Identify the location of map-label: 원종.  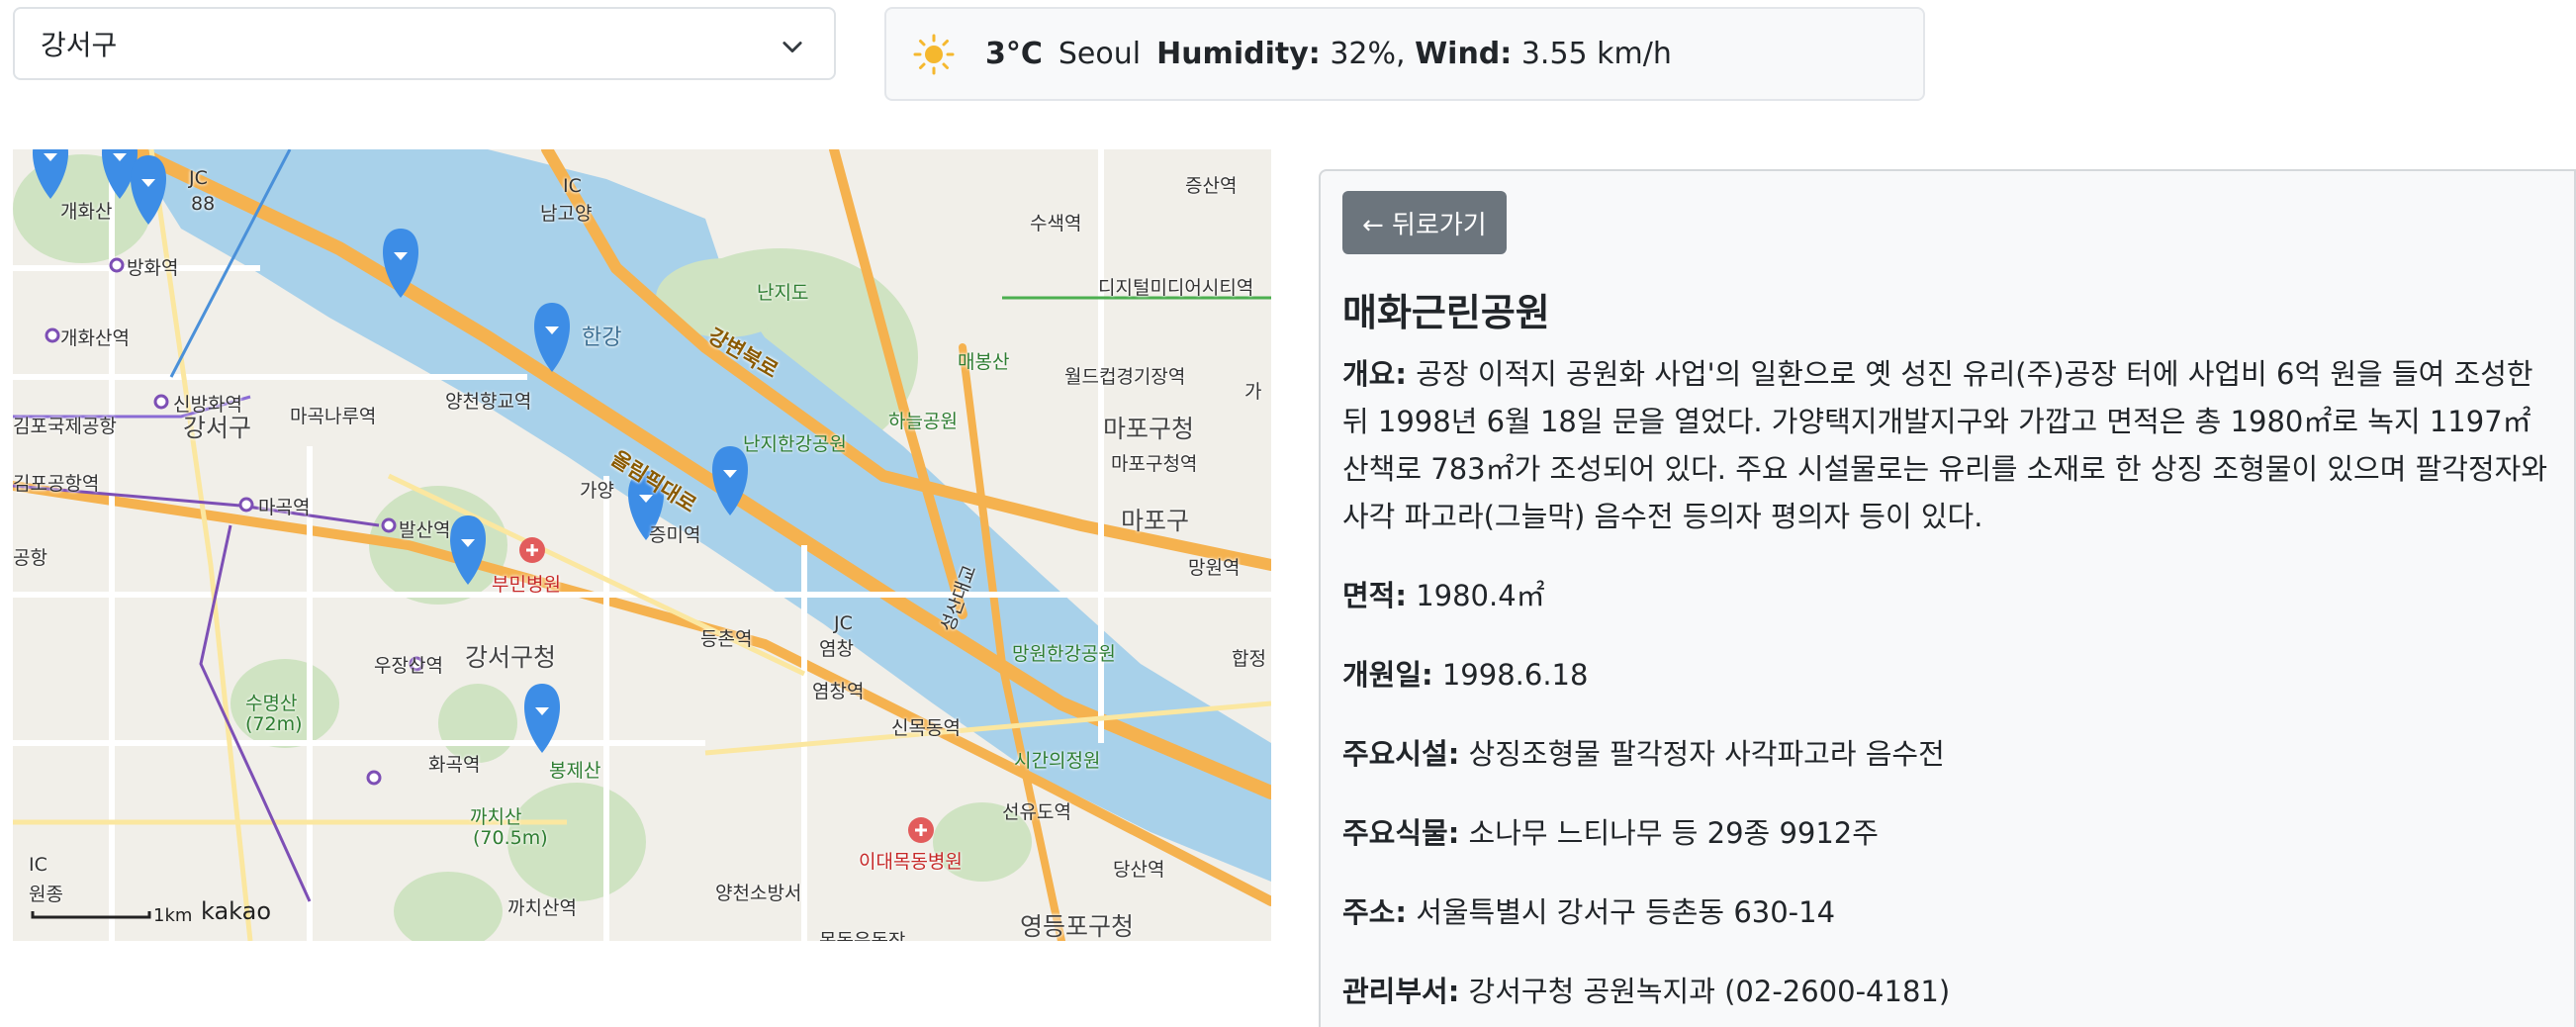
(46, 895).